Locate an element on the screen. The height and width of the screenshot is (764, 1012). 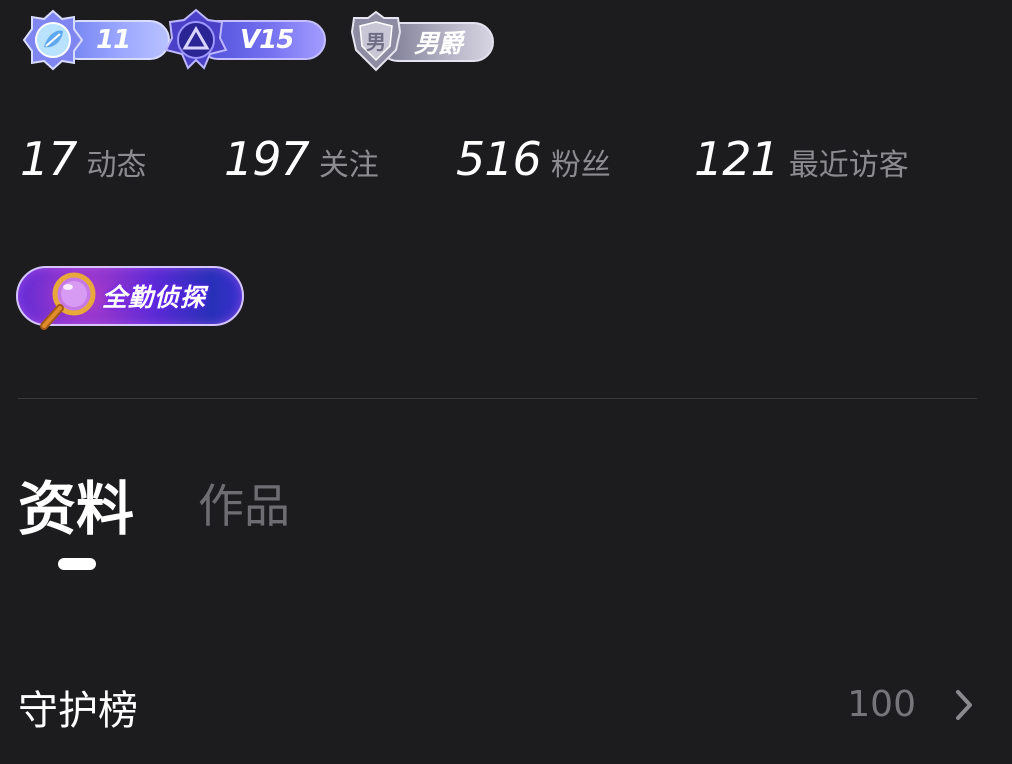
stat-visitors-label: 最近访客 is located at coordinates (848, 165).